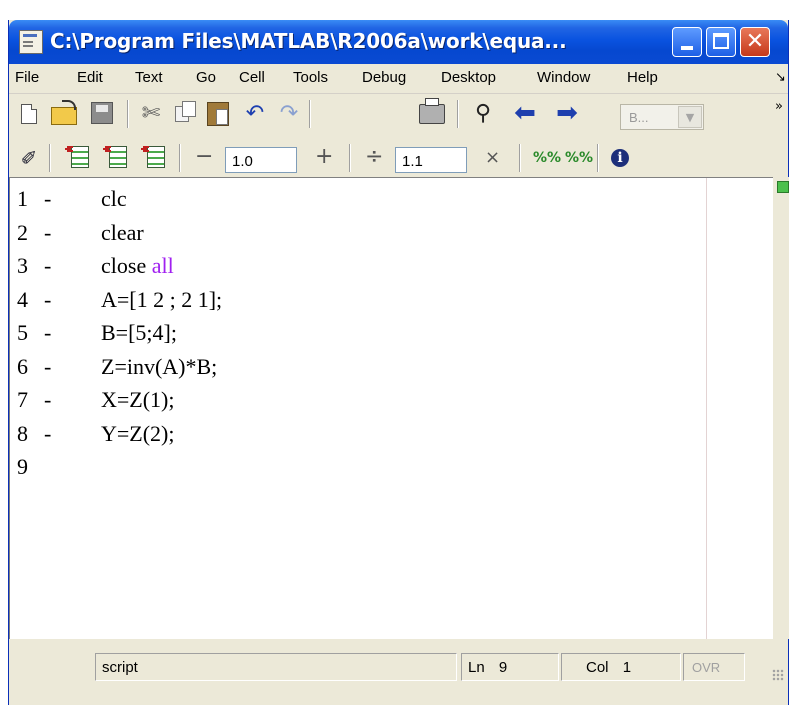 Image resolution: width=789 pixels, height=705 pixels. I want to click on code-plain-text: A=[1 2 ; 2 1];, so click(162, 299).